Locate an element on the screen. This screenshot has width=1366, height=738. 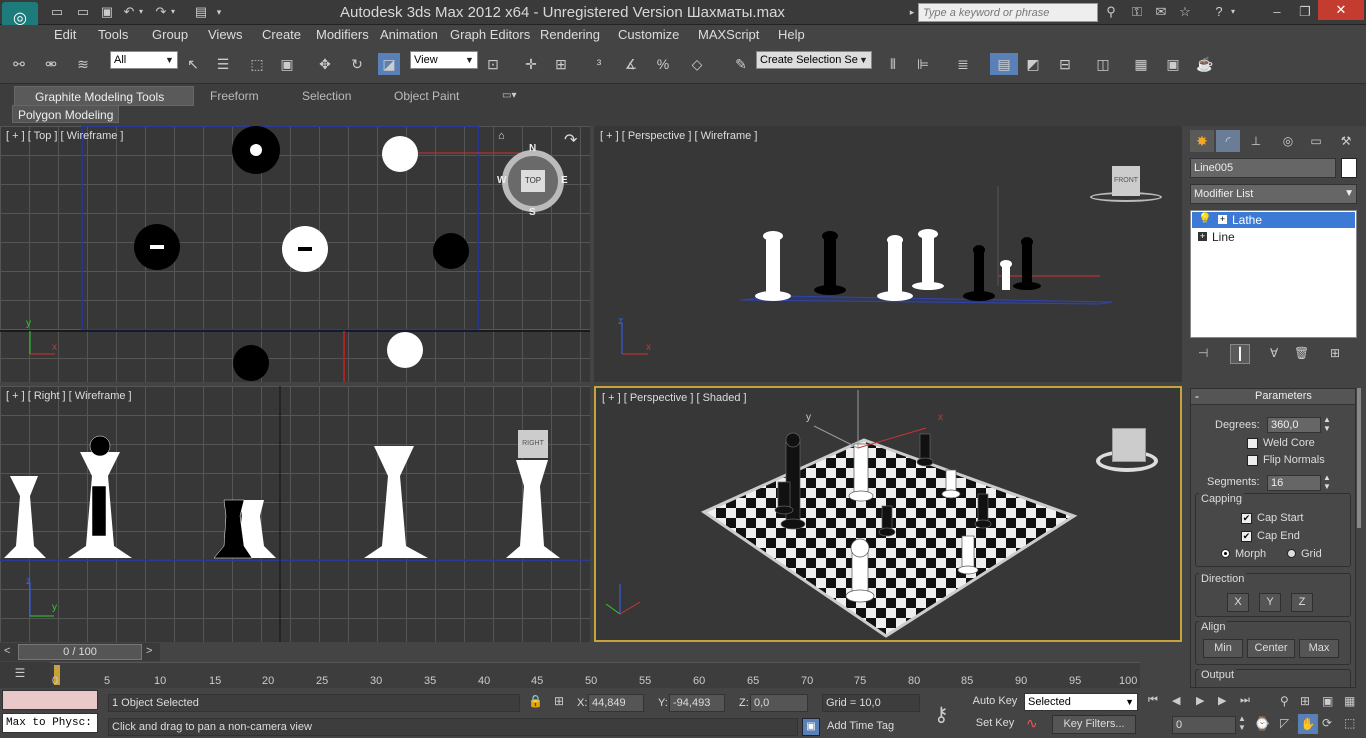
menu-views: Views is located at coordinates (225, 34).